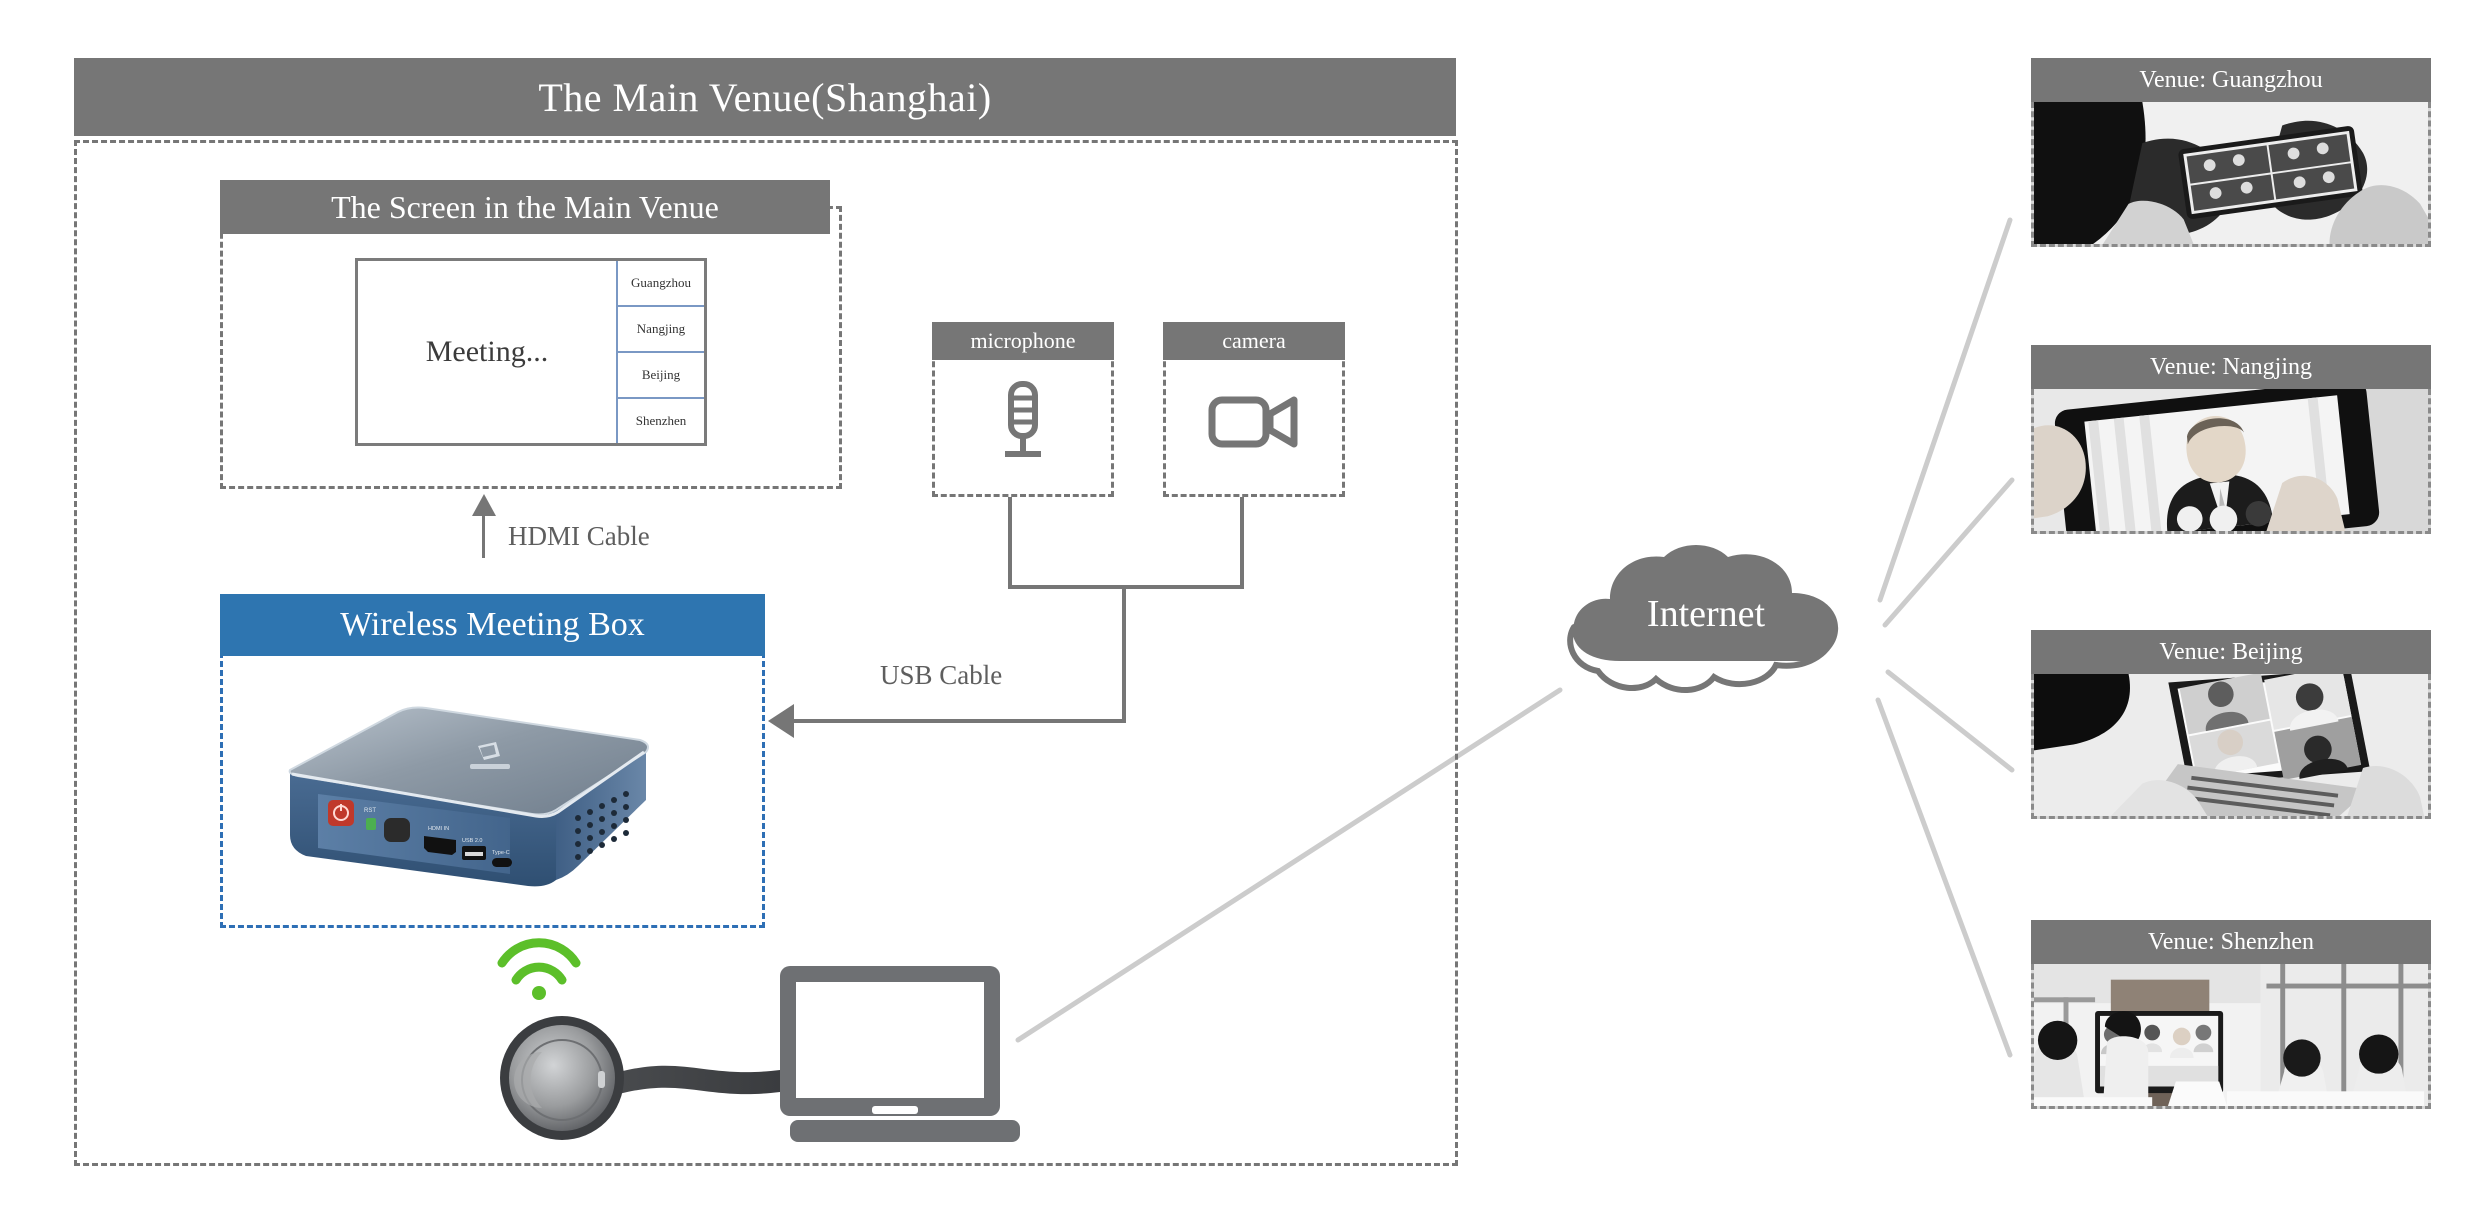 The image size is (2481, 1228). Describe the element at coordinates (2231, 80) in the screenshot. I see `venue-title: Venue: Guangzhou` at that location.